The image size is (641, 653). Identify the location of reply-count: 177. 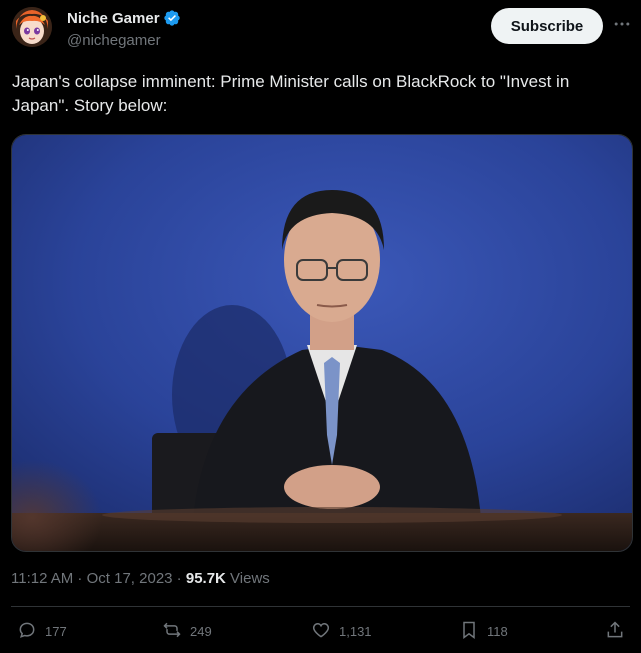
(56, 631).